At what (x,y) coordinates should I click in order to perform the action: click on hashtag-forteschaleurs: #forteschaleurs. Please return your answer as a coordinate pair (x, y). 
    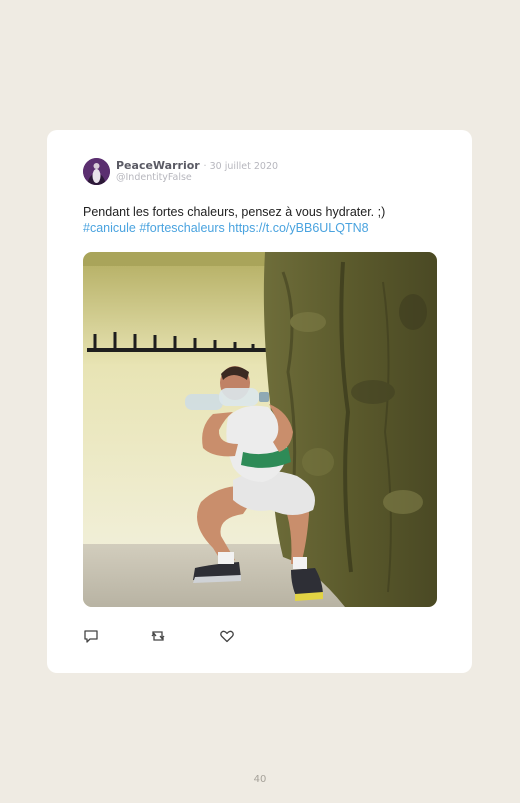
    Looking at the image, I should click on (181, 228).